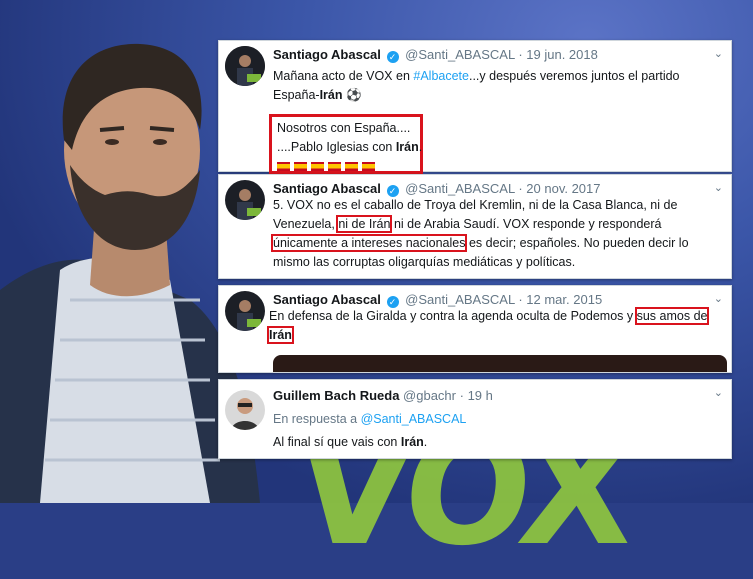 The width and height of the screenshot is (753, 579). Describe the element at coordinates (353, 95) in the screenshot. I see `soccer-ball-icon: ⚽` at that location.